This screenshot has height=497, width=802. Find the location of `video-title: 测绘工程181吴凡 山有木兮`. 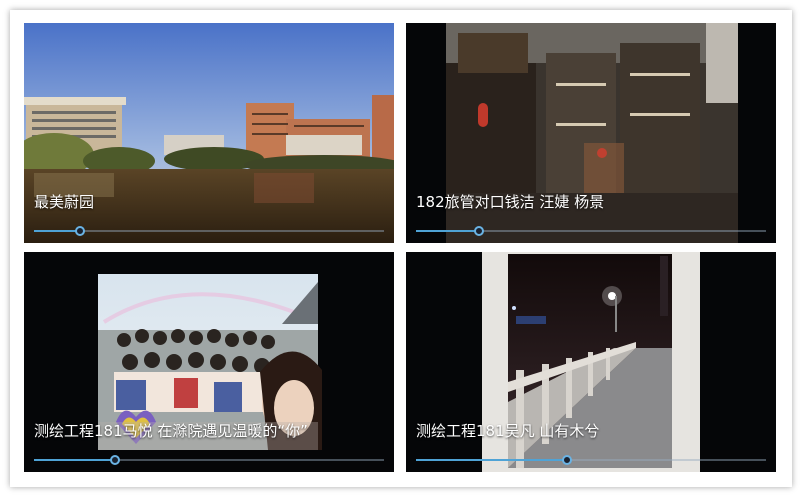

video-title: 测绘工程181吴凡 山有木兮 is located at coordinates (508, 431).